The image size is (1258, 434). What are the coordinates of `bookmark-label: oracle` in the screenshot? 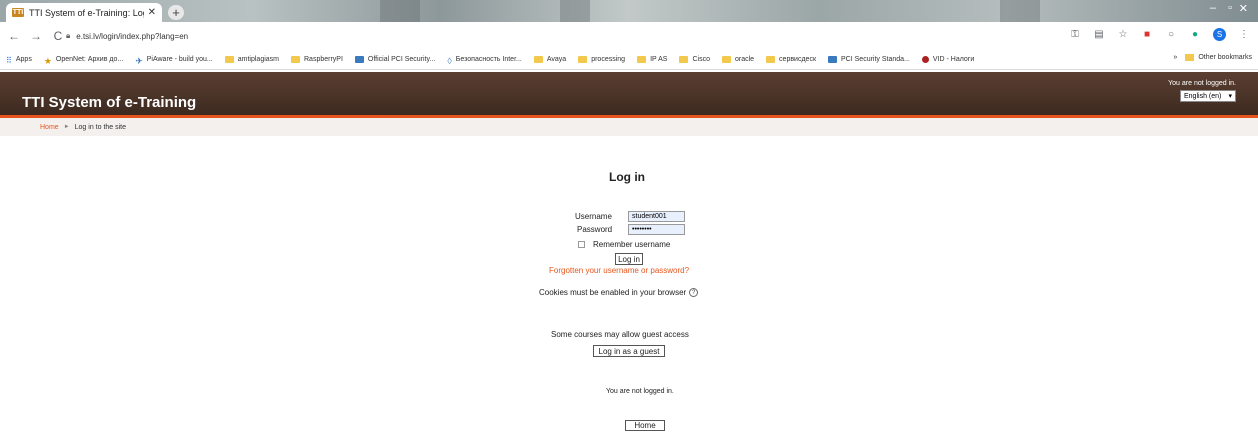 It's located at (744, 59).